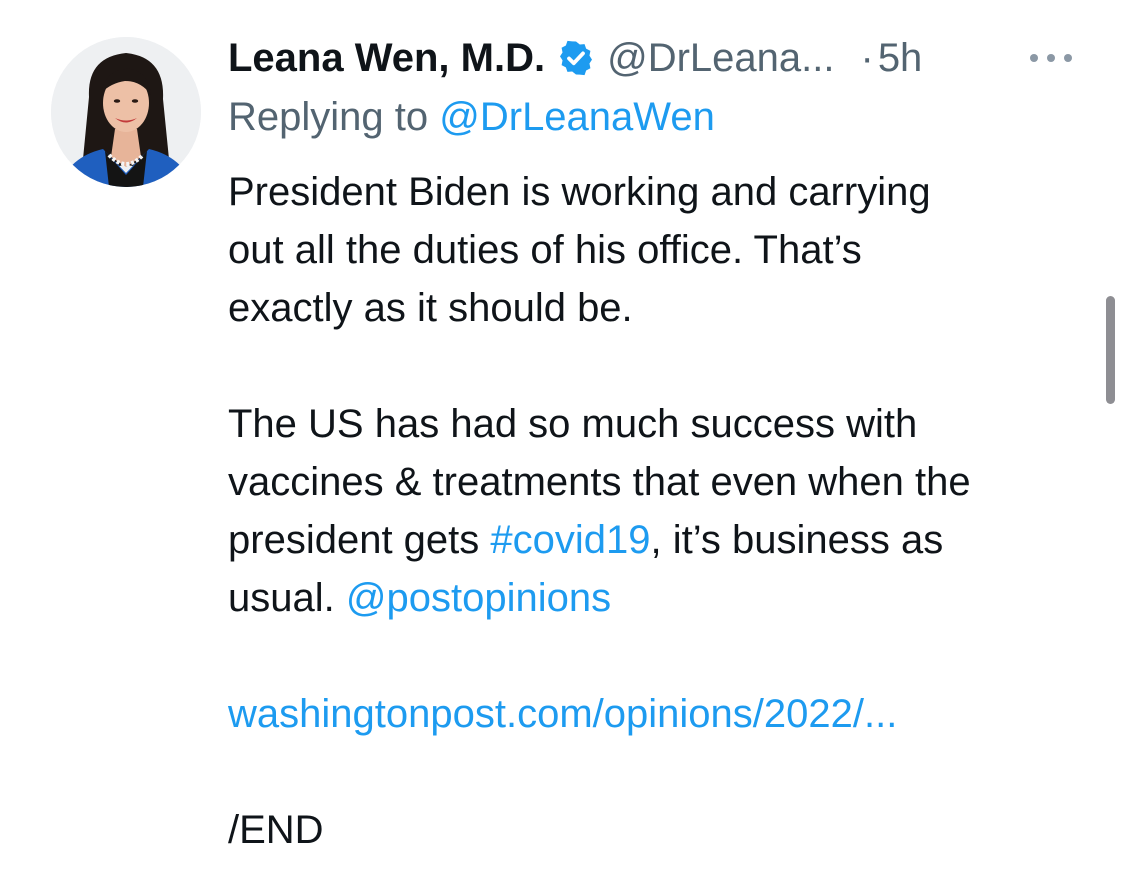  Describe the element at coordinates (573, 424) in the screenshot. I see `text-line: The US has had so much success with` at that location.